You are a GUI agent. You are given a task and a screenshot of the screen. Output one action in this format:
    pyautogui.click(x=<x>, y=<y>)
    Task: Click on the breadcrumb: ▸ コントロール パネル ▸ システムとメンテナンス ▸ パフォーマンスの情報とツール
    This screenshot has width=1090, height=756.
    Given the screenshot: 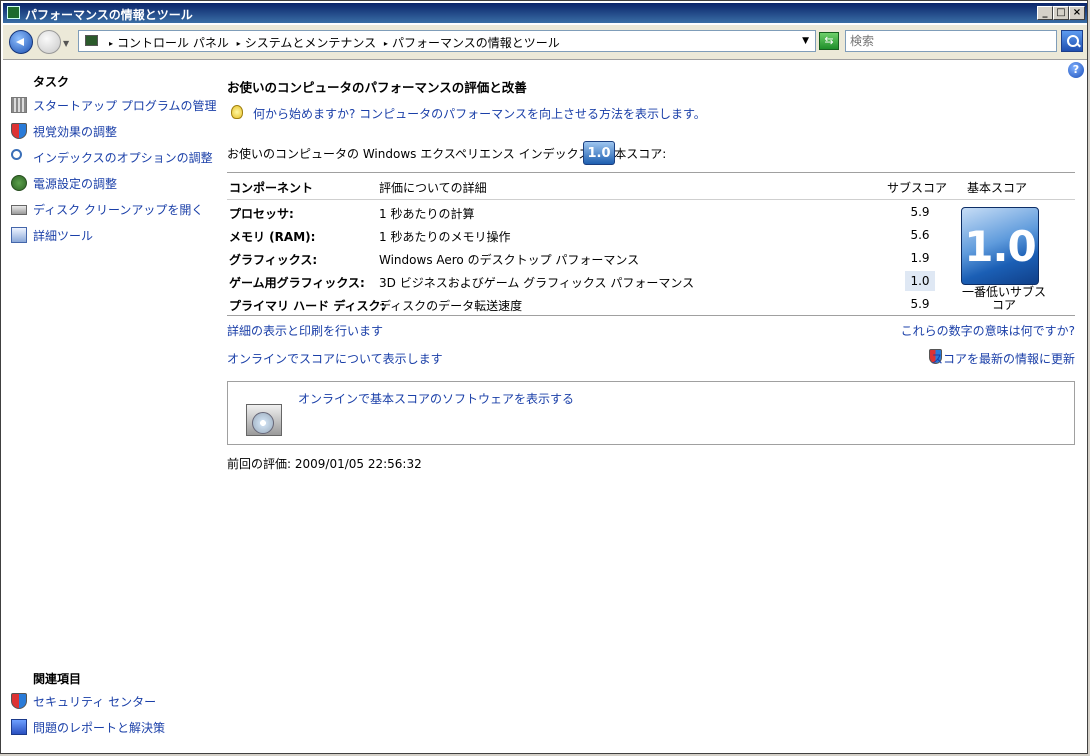 What is the action you would take?
    pyautogui.click(x=332, y=42)
    